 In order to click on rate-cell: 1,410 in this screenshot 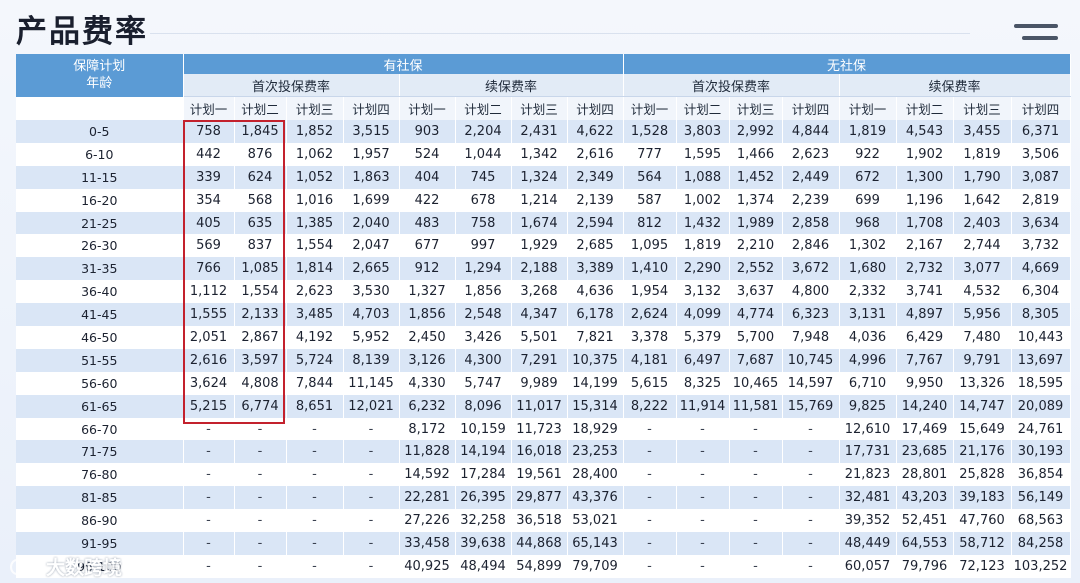, I will do `click(650, 269)`.